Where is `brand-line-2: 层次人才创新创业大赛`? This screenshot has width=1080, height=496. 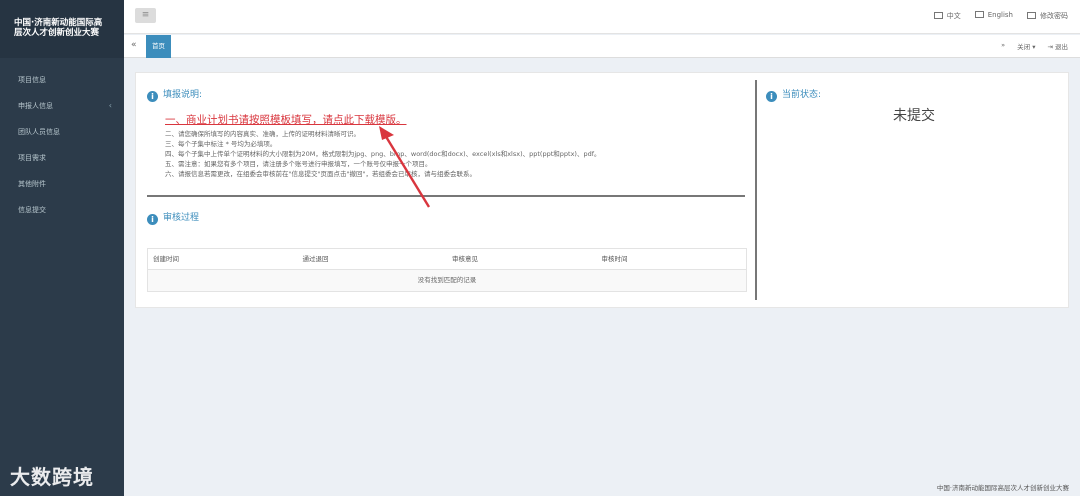
brand-line-2: 层次人才创新创业大赛 is located at coordinates (57, 33).